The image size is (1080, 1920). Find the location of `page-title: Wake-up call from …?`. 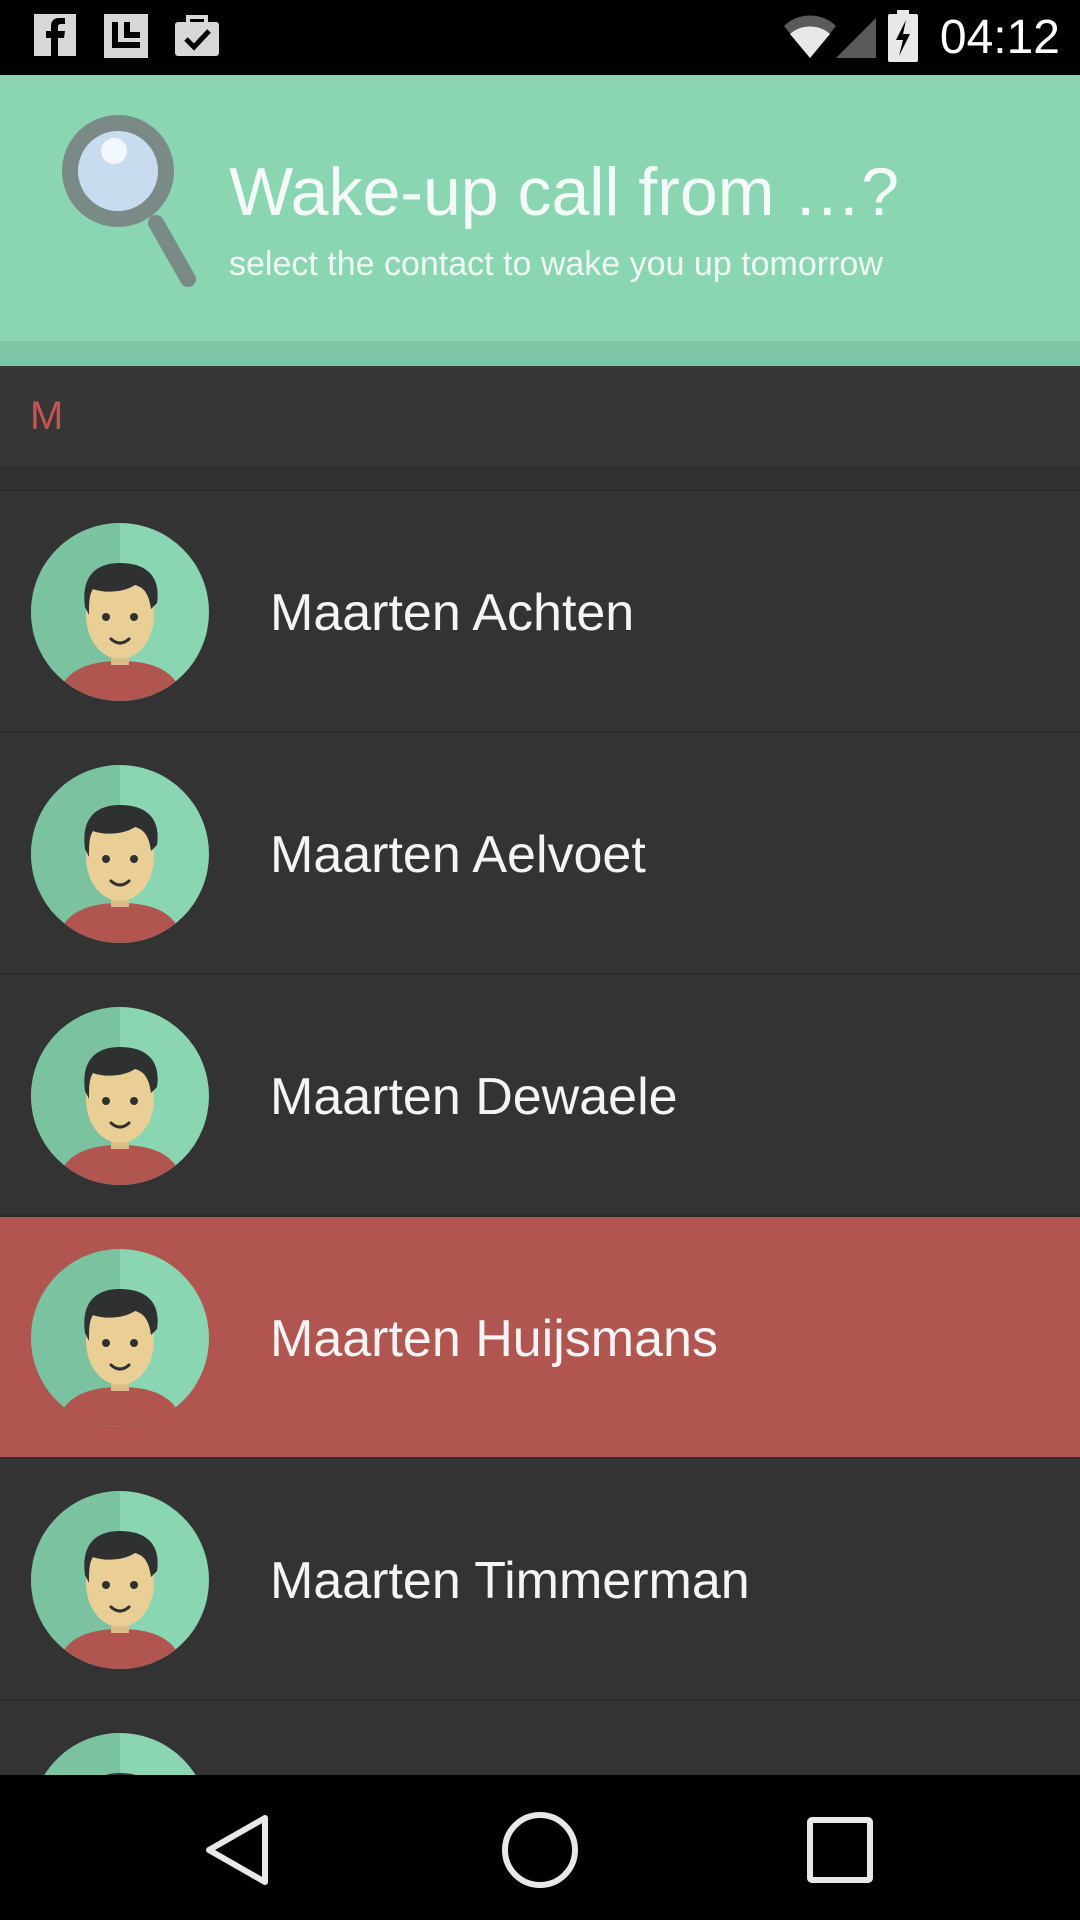

page-title: Wake-up call from …? is located at coordinates (564, 192).